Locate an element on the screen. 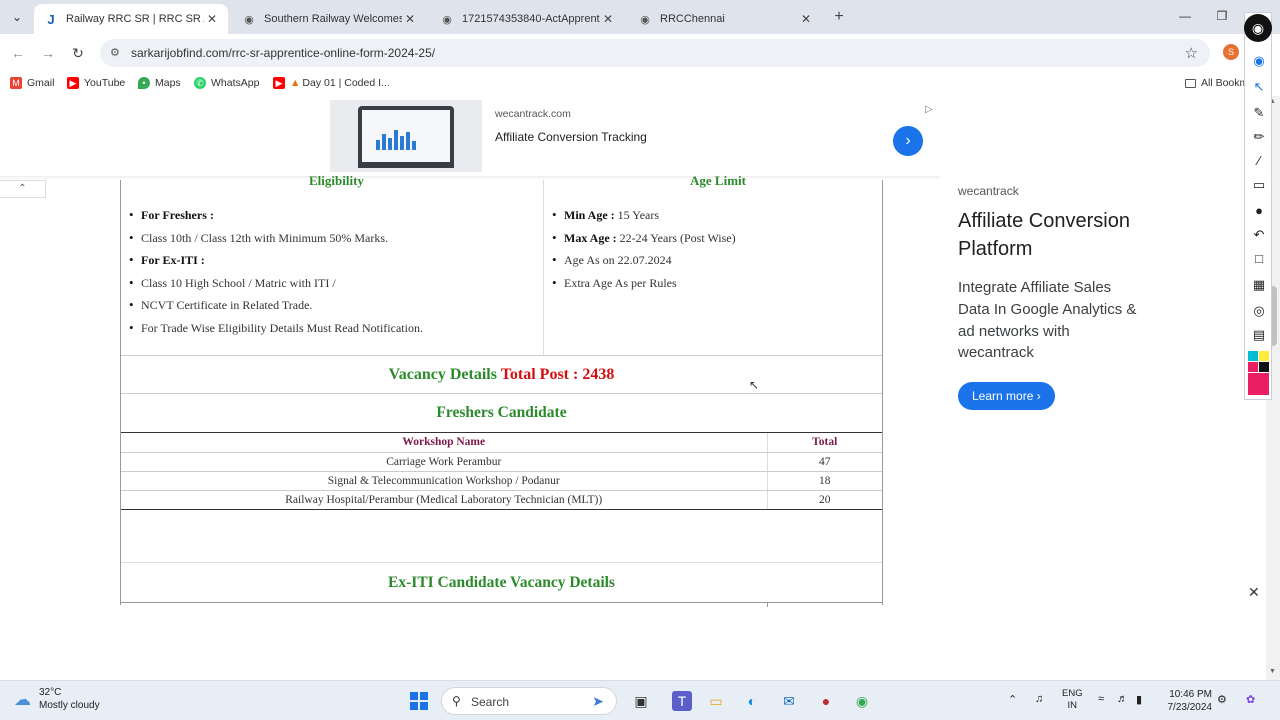 This screenshot has width=1280, height=720. tab-act-apprentice: ◉ 1721574353840-ActApprentice ✕ is located at coordinates (527, 19).